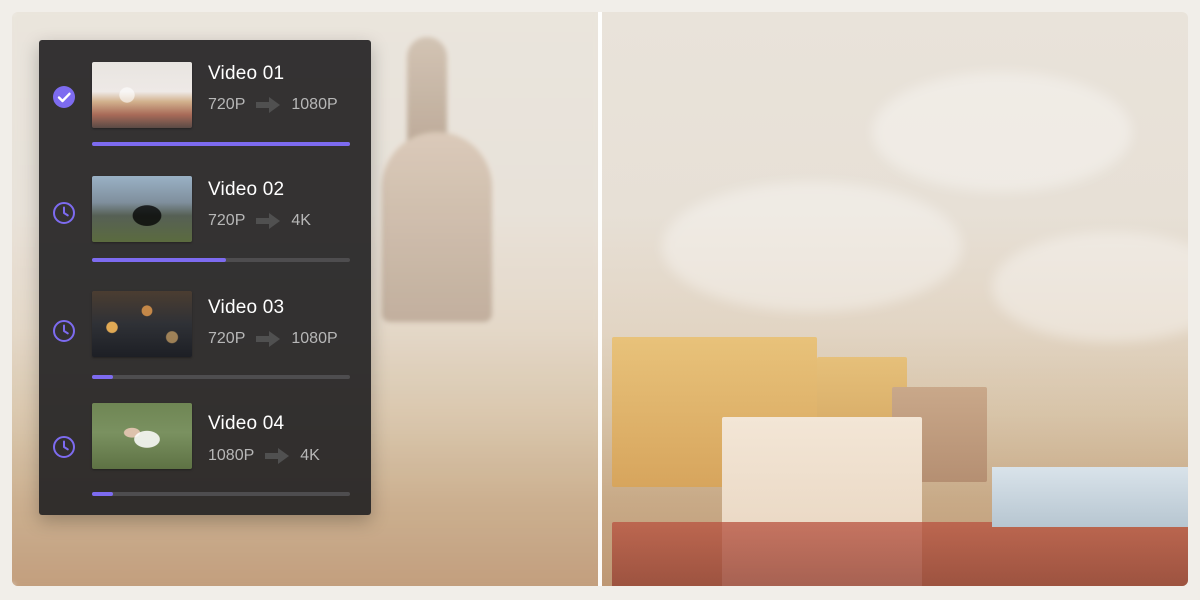  What do you see at coordinates (205, 115) in the screenshot?
I see `video-item: Video 01 720P 1080P` at bounding box center [205, 115].